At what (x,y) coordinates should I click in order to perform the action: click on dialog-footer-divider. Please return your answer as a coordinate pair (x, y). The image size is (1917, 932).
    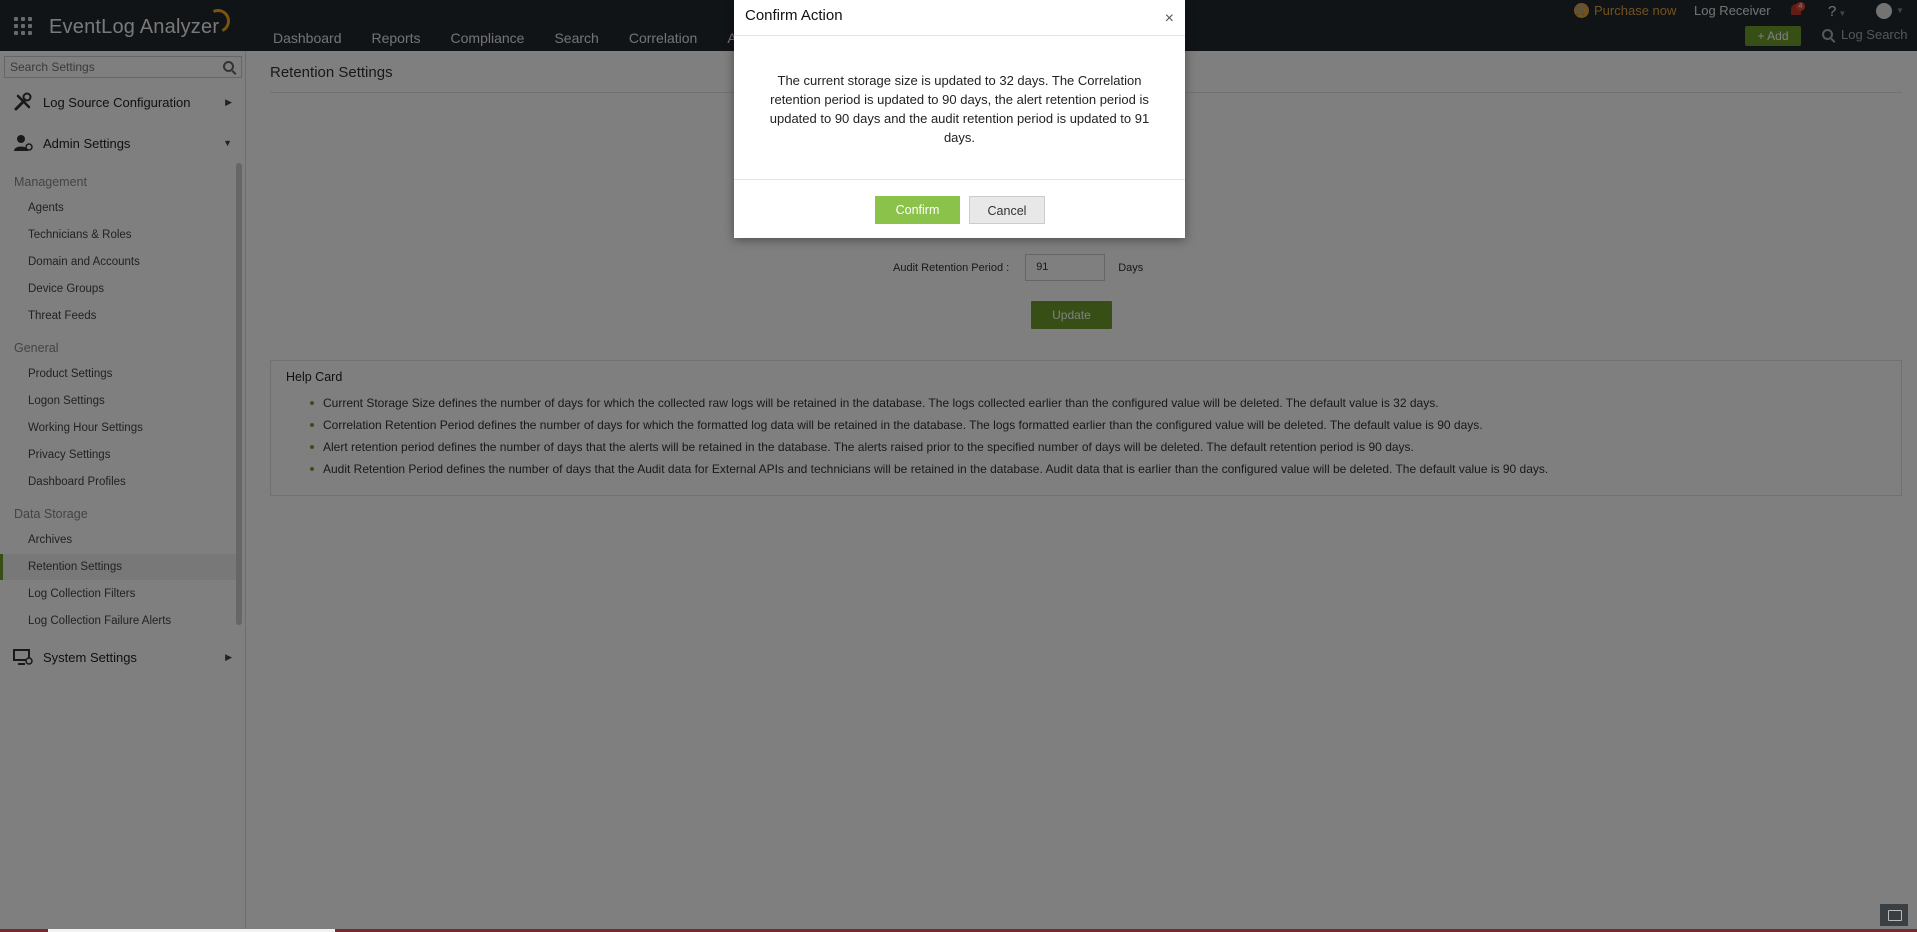
    Looking at the image, I should click on (959, 179).